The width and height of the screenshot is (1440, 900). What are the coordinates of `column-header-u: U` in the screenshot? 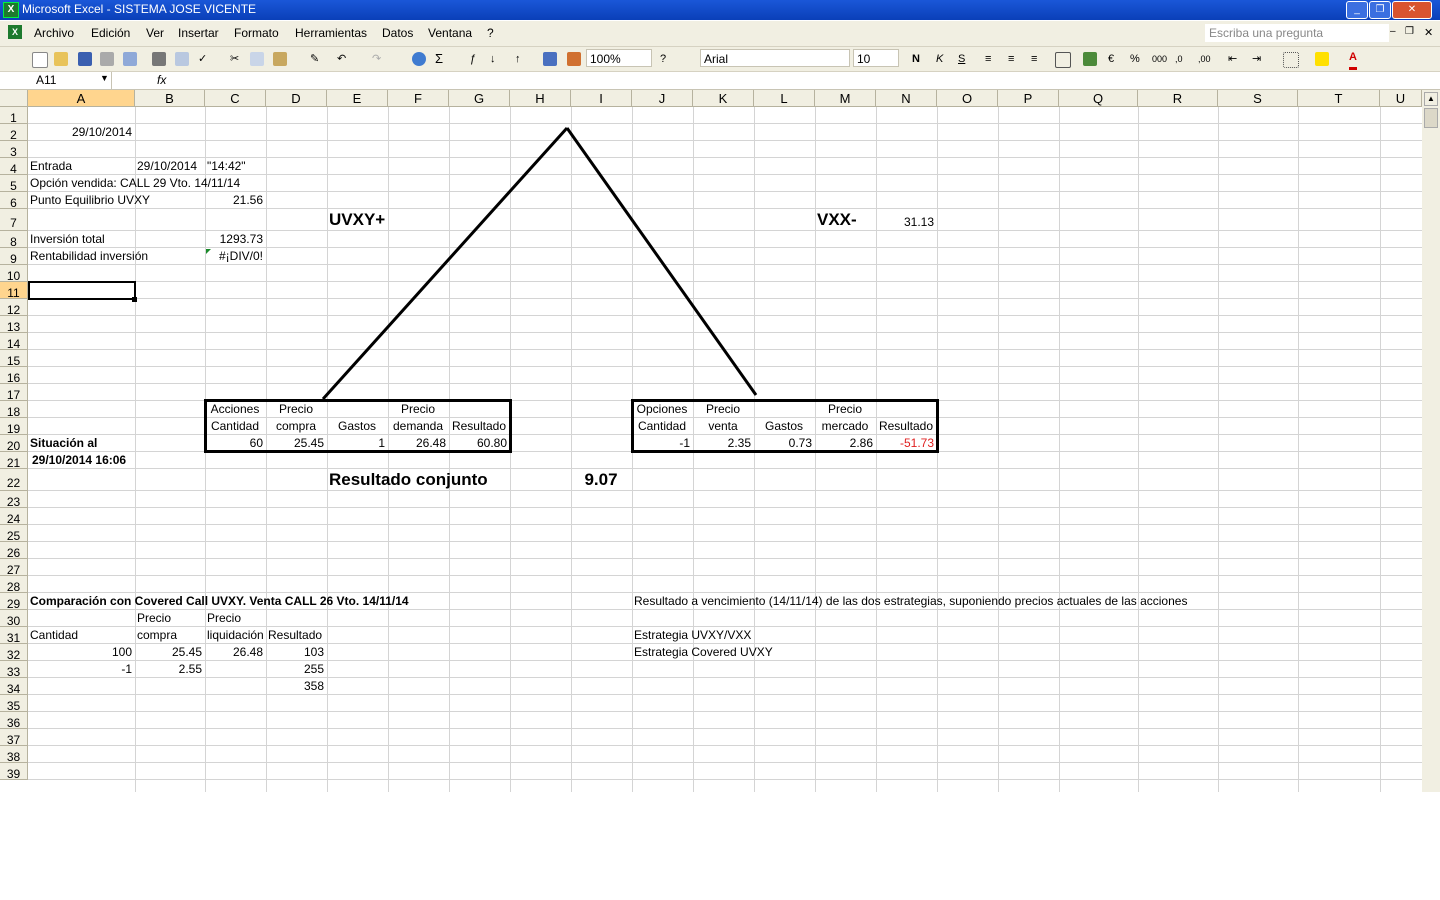 It's located at (1401, 98).